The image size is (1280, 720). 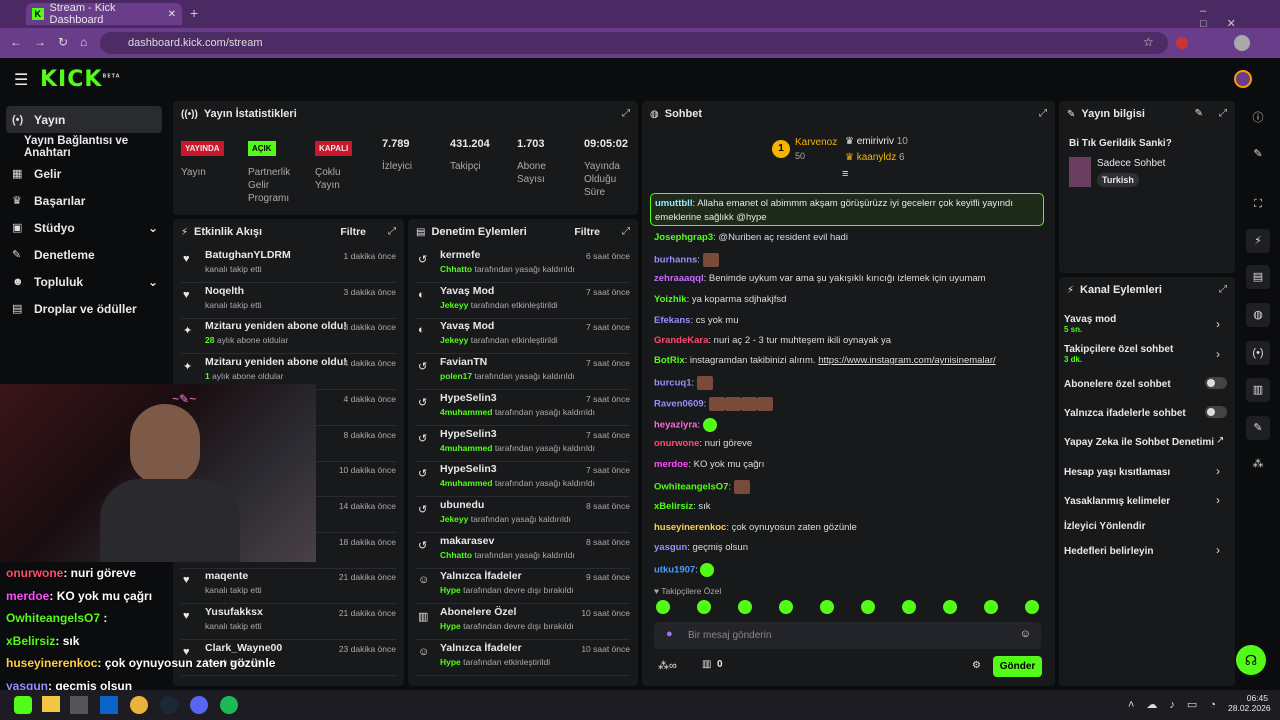 I want to click on chat-username: yasgun, so click(x=670, y=547).